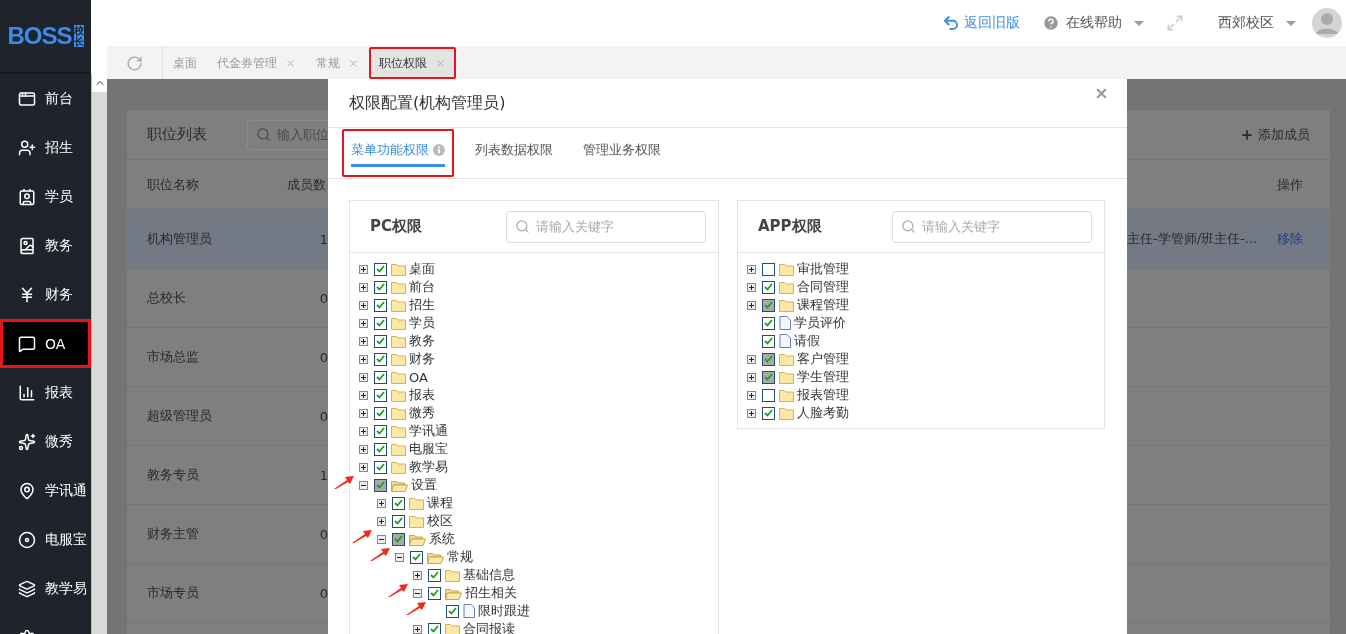 The image size is (1346, 634). Describe the element at coordinates (925, 287) in the screenshot. I see `tree-item: 合同管理` at that location.